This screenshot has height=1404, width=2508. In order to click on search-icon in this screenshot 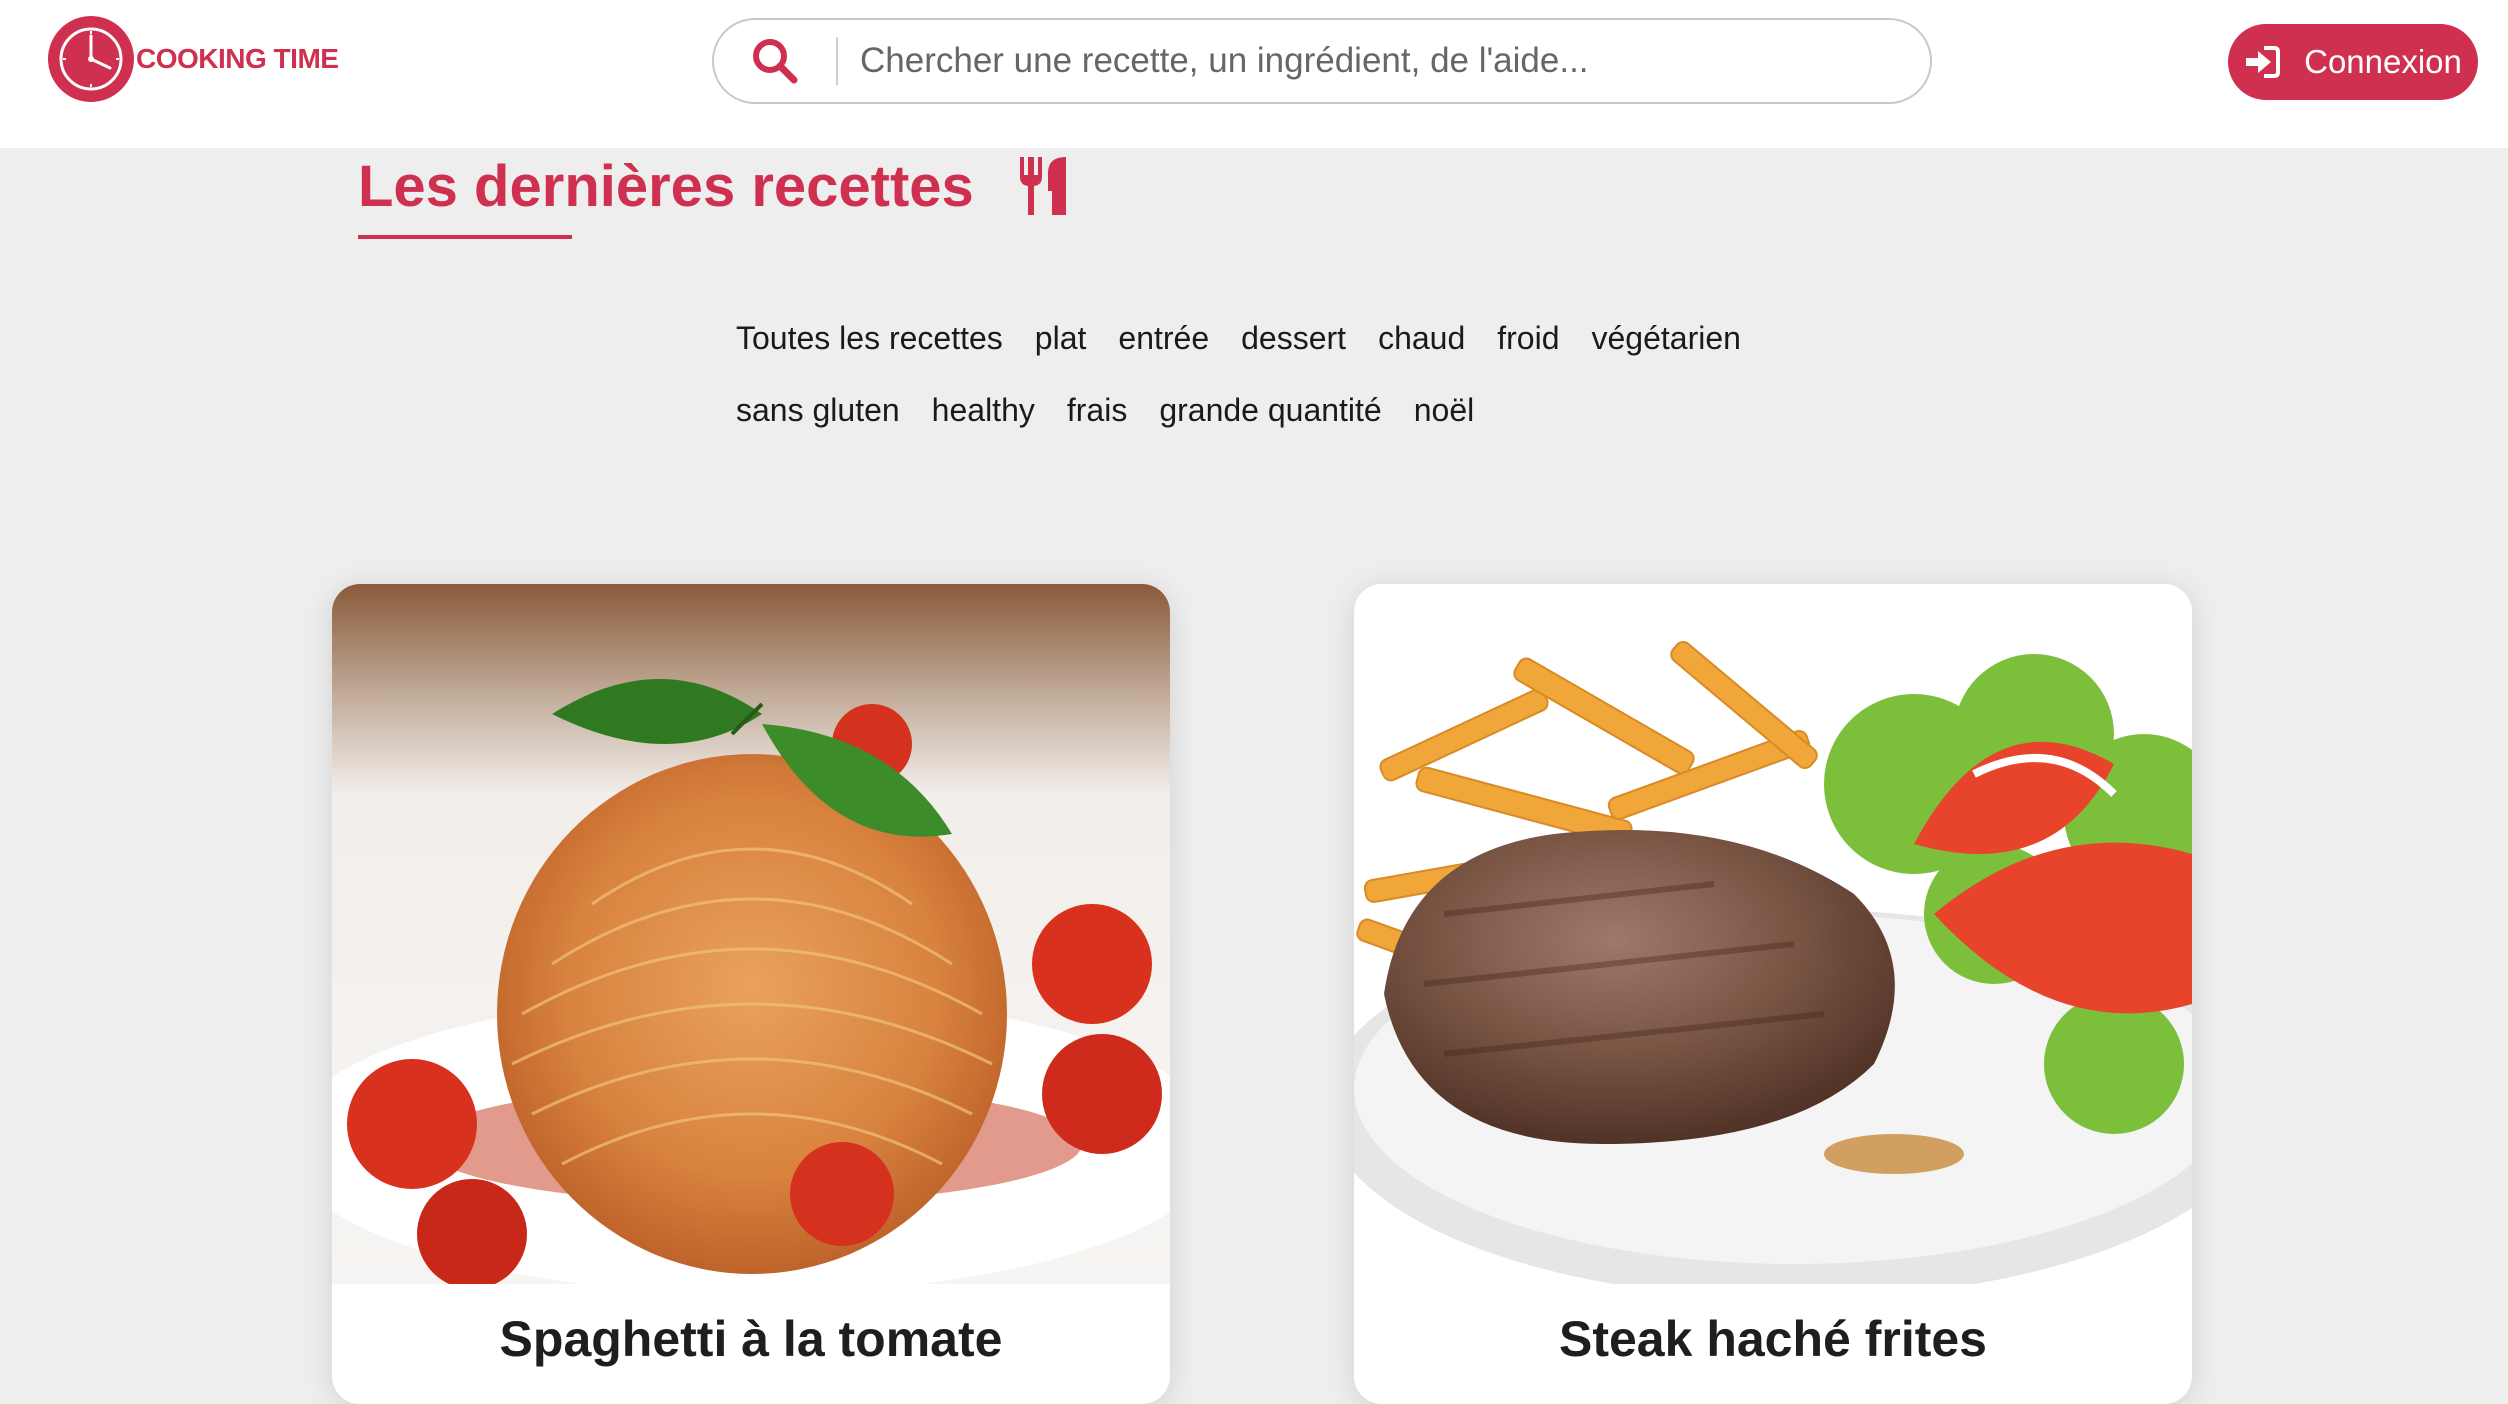, I will do `click(775, 61)`.